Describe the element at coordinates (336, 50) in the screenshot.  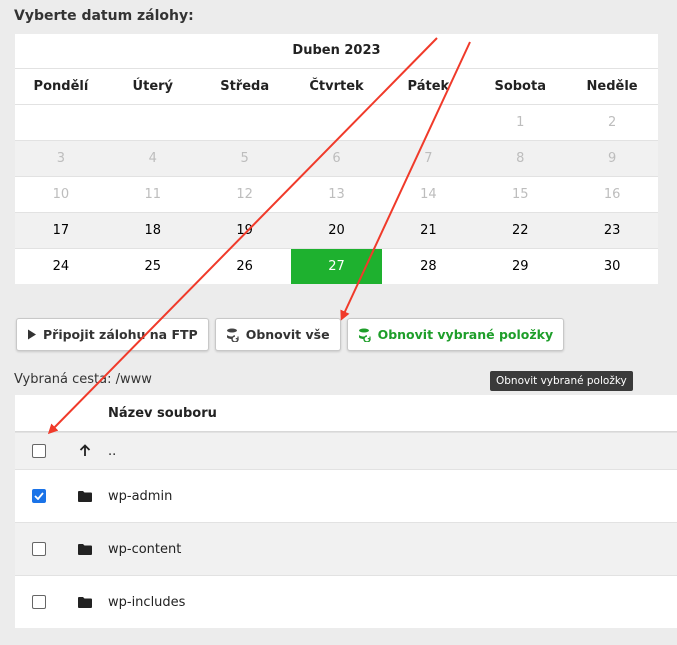
I see `calendar-month: Duben 2023` at that location.